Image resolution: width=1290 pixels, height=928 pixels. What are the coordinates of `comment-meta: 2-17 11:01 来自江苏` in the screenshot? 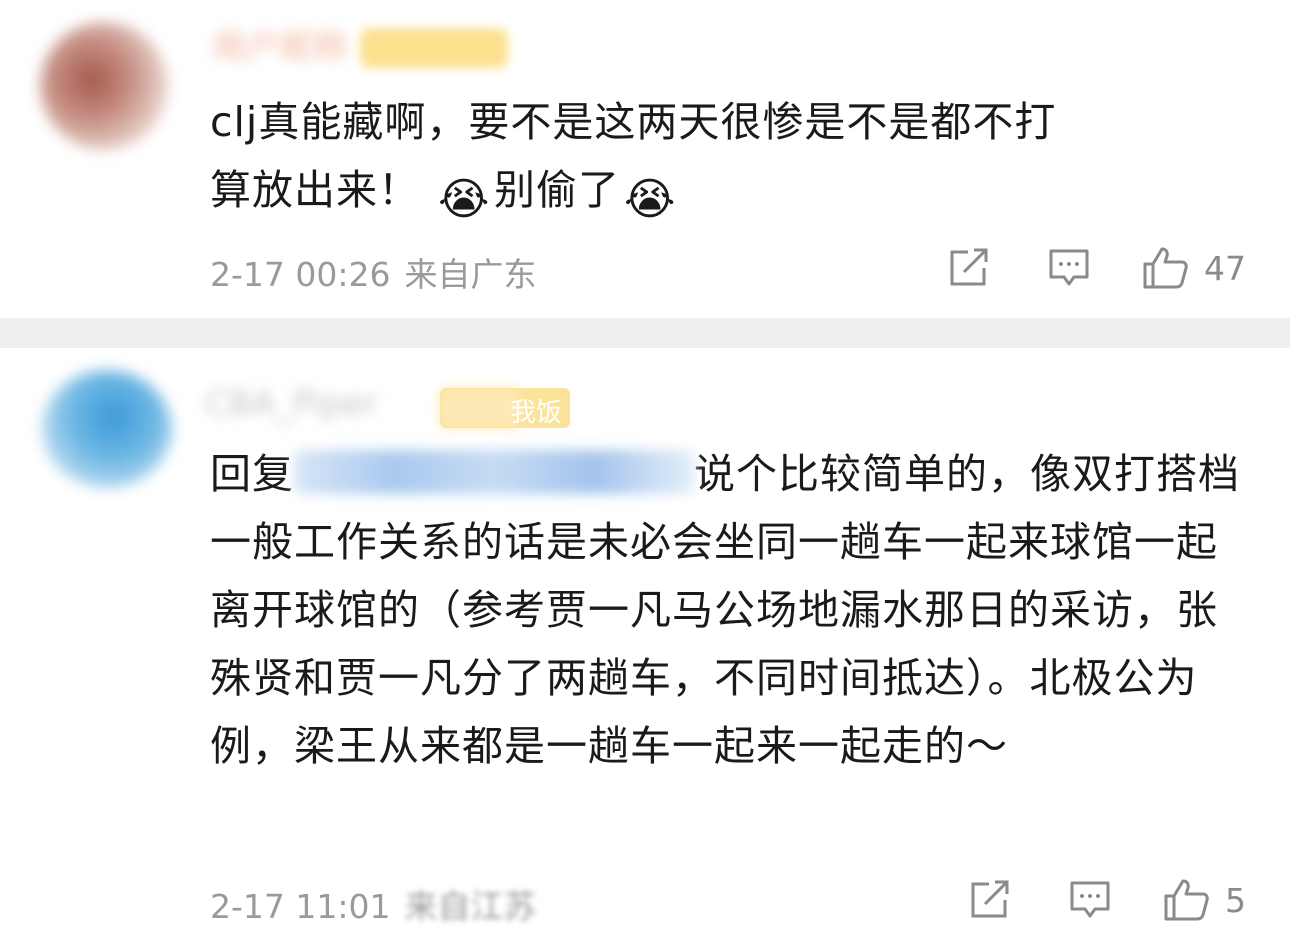 It's located at (373, 904).